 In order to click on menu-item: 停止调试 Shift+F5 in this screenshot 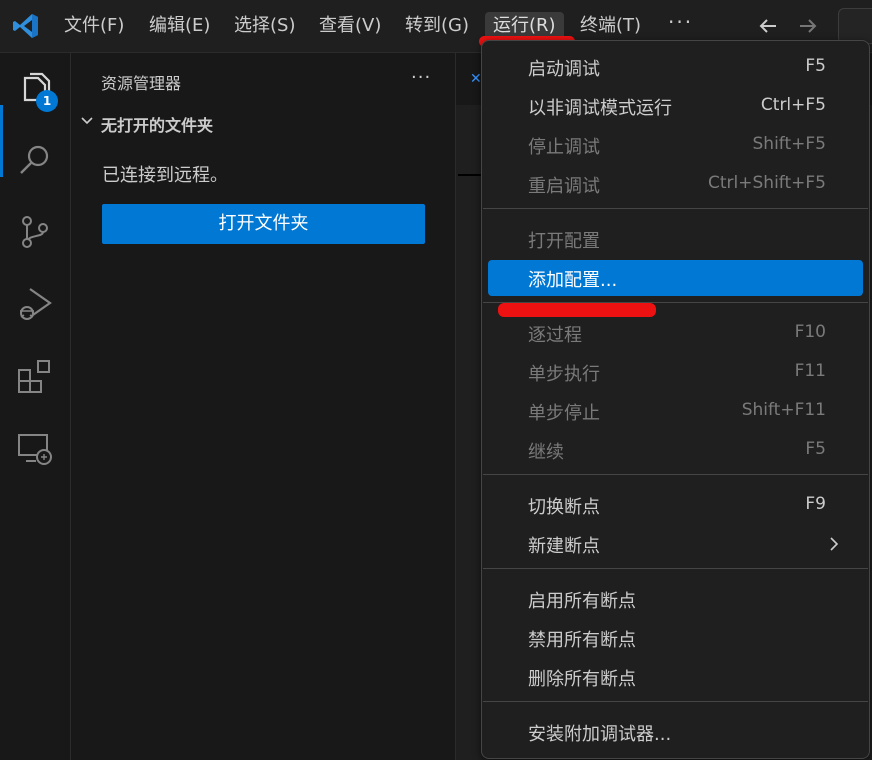, I will do `click(675, 145)`.